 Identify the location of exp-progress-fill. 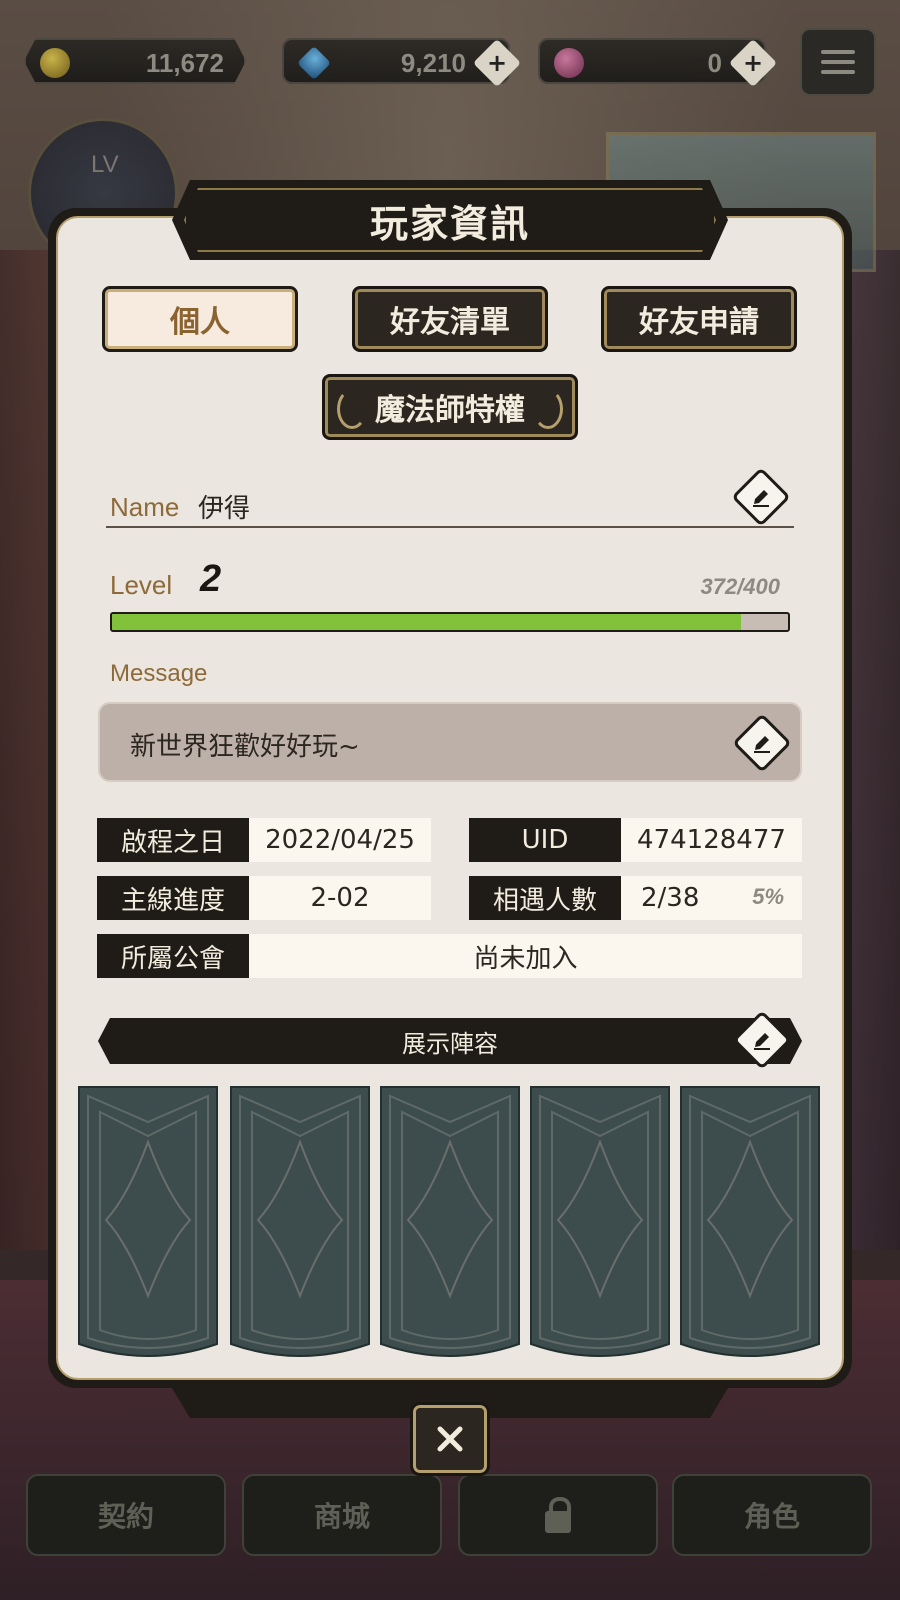
(426, 622).